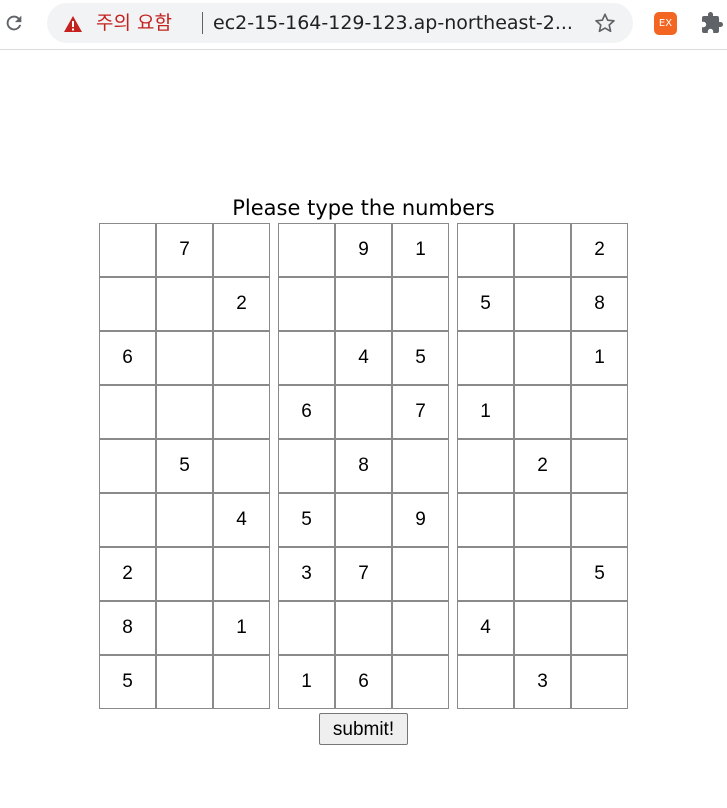  I want to click on sudoku-box: 6 785 9, so click(363, 466).